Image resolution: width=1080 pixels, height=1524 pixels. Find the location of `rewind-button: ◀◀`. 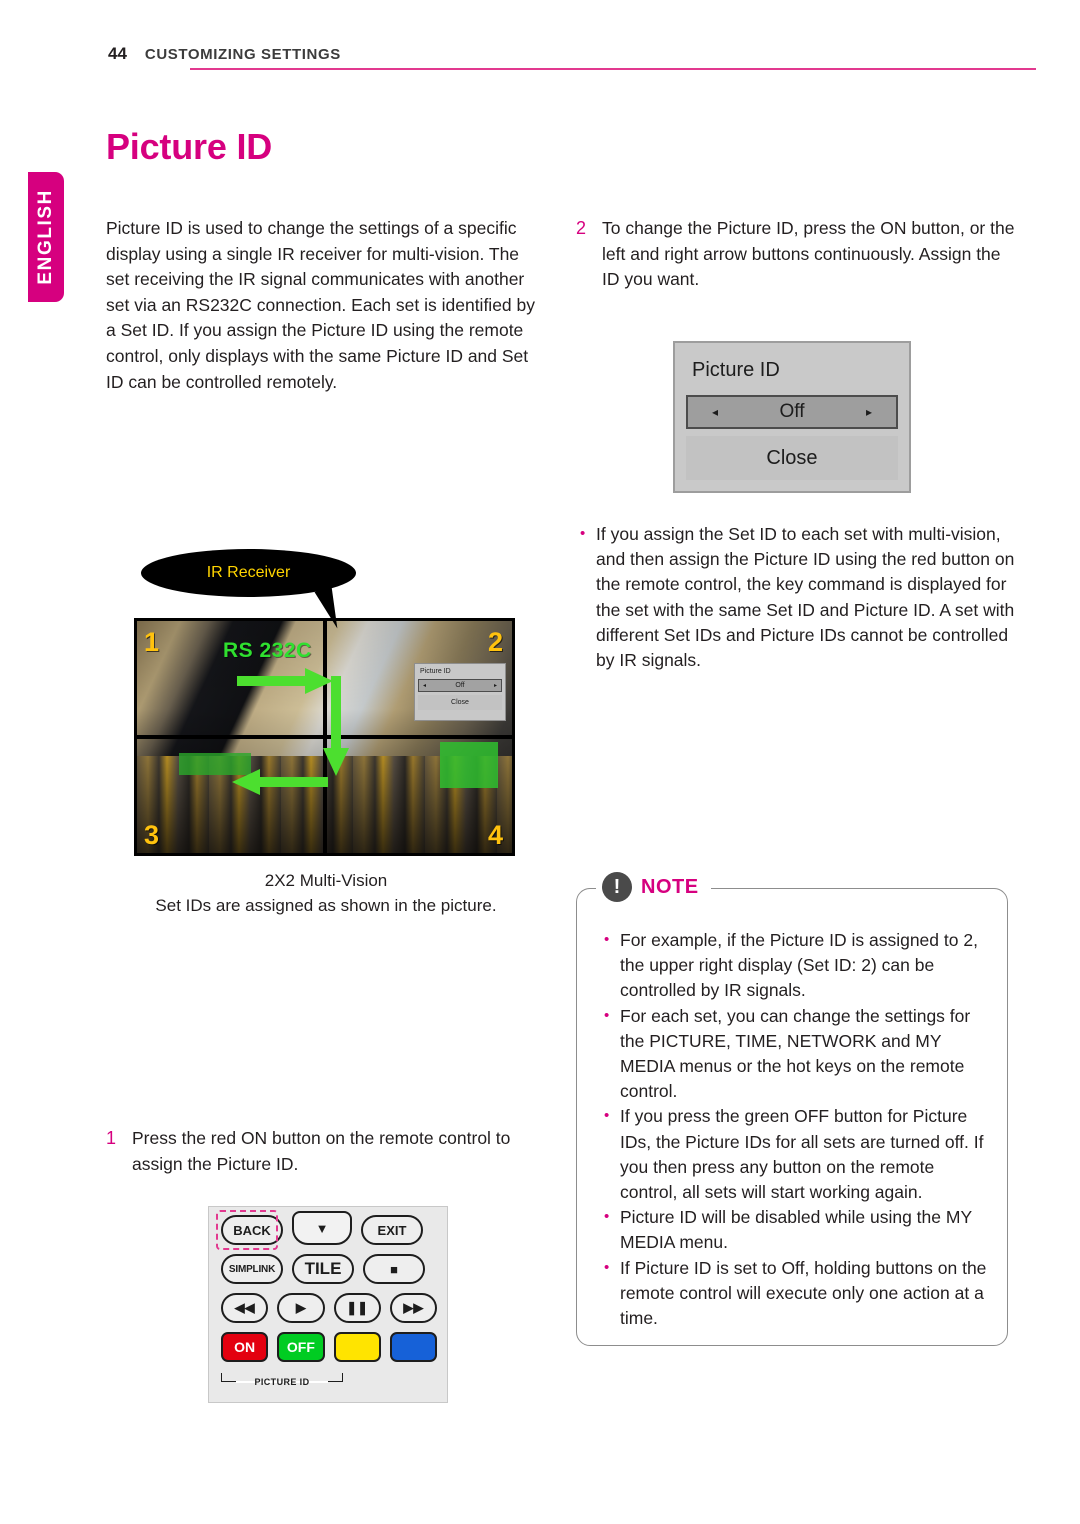

rewind-button: ◀◀ is located at coordinates (245, 1308).